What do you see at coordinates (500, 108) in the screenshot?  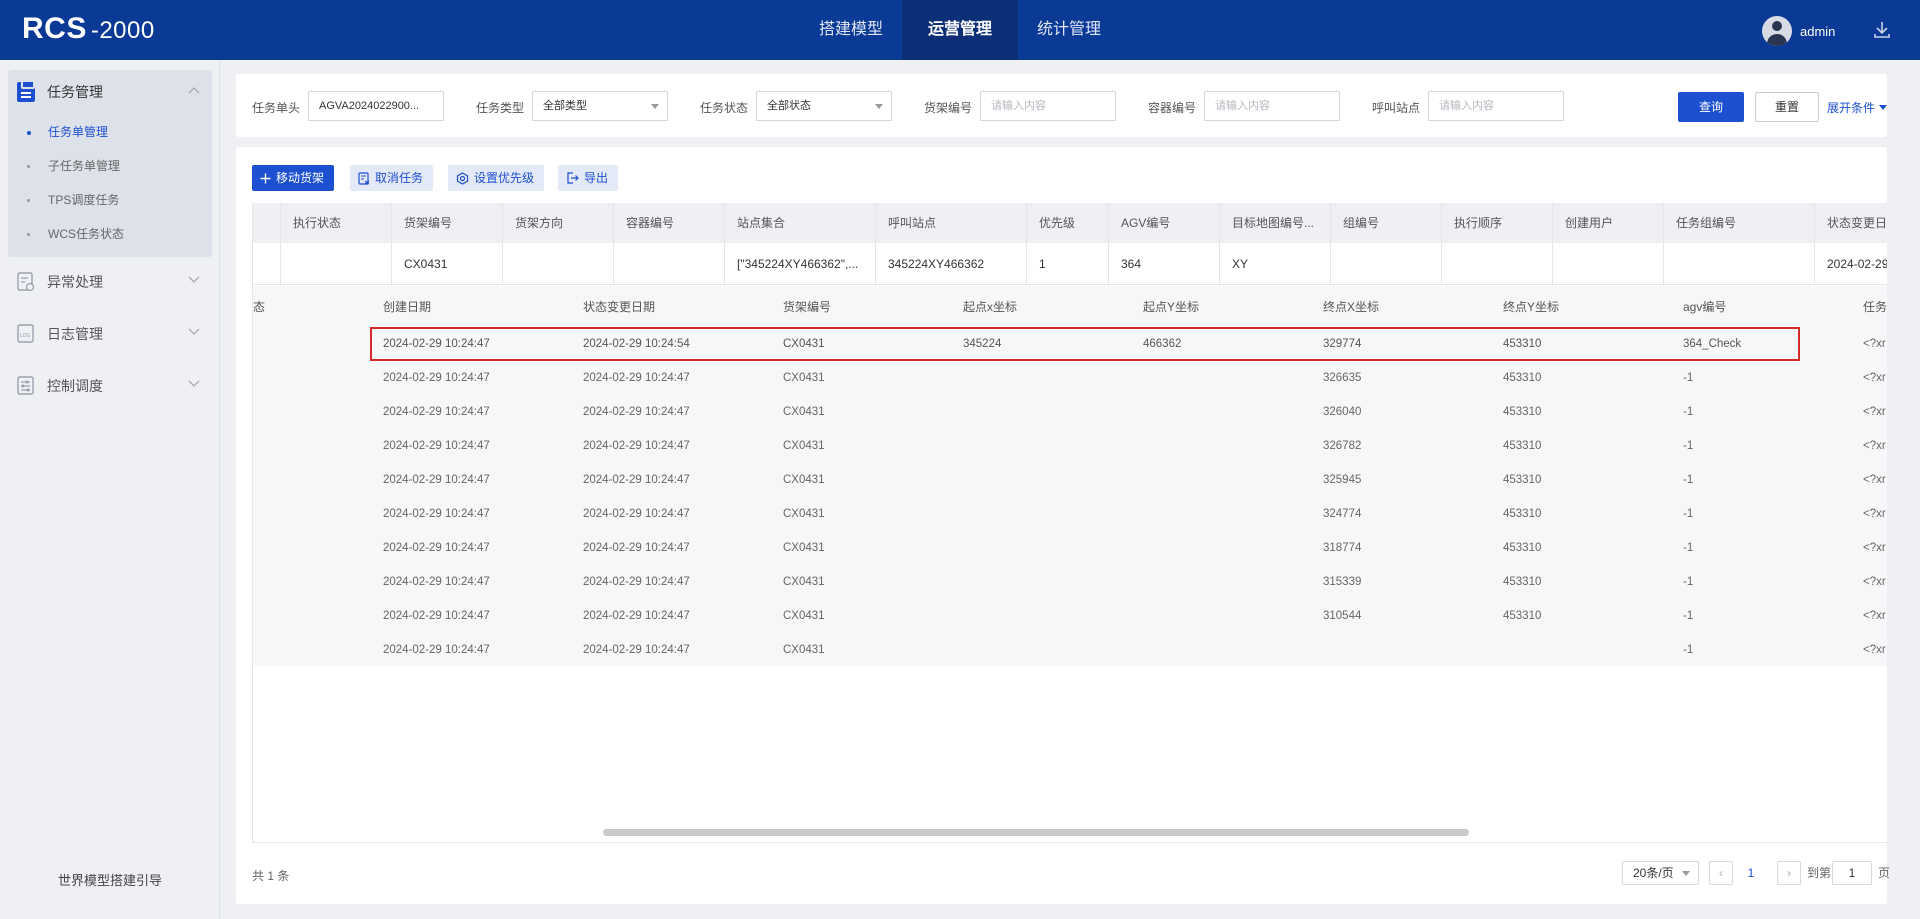 I see `task-type-label: 任务类型` at bounding box center [500, 108].